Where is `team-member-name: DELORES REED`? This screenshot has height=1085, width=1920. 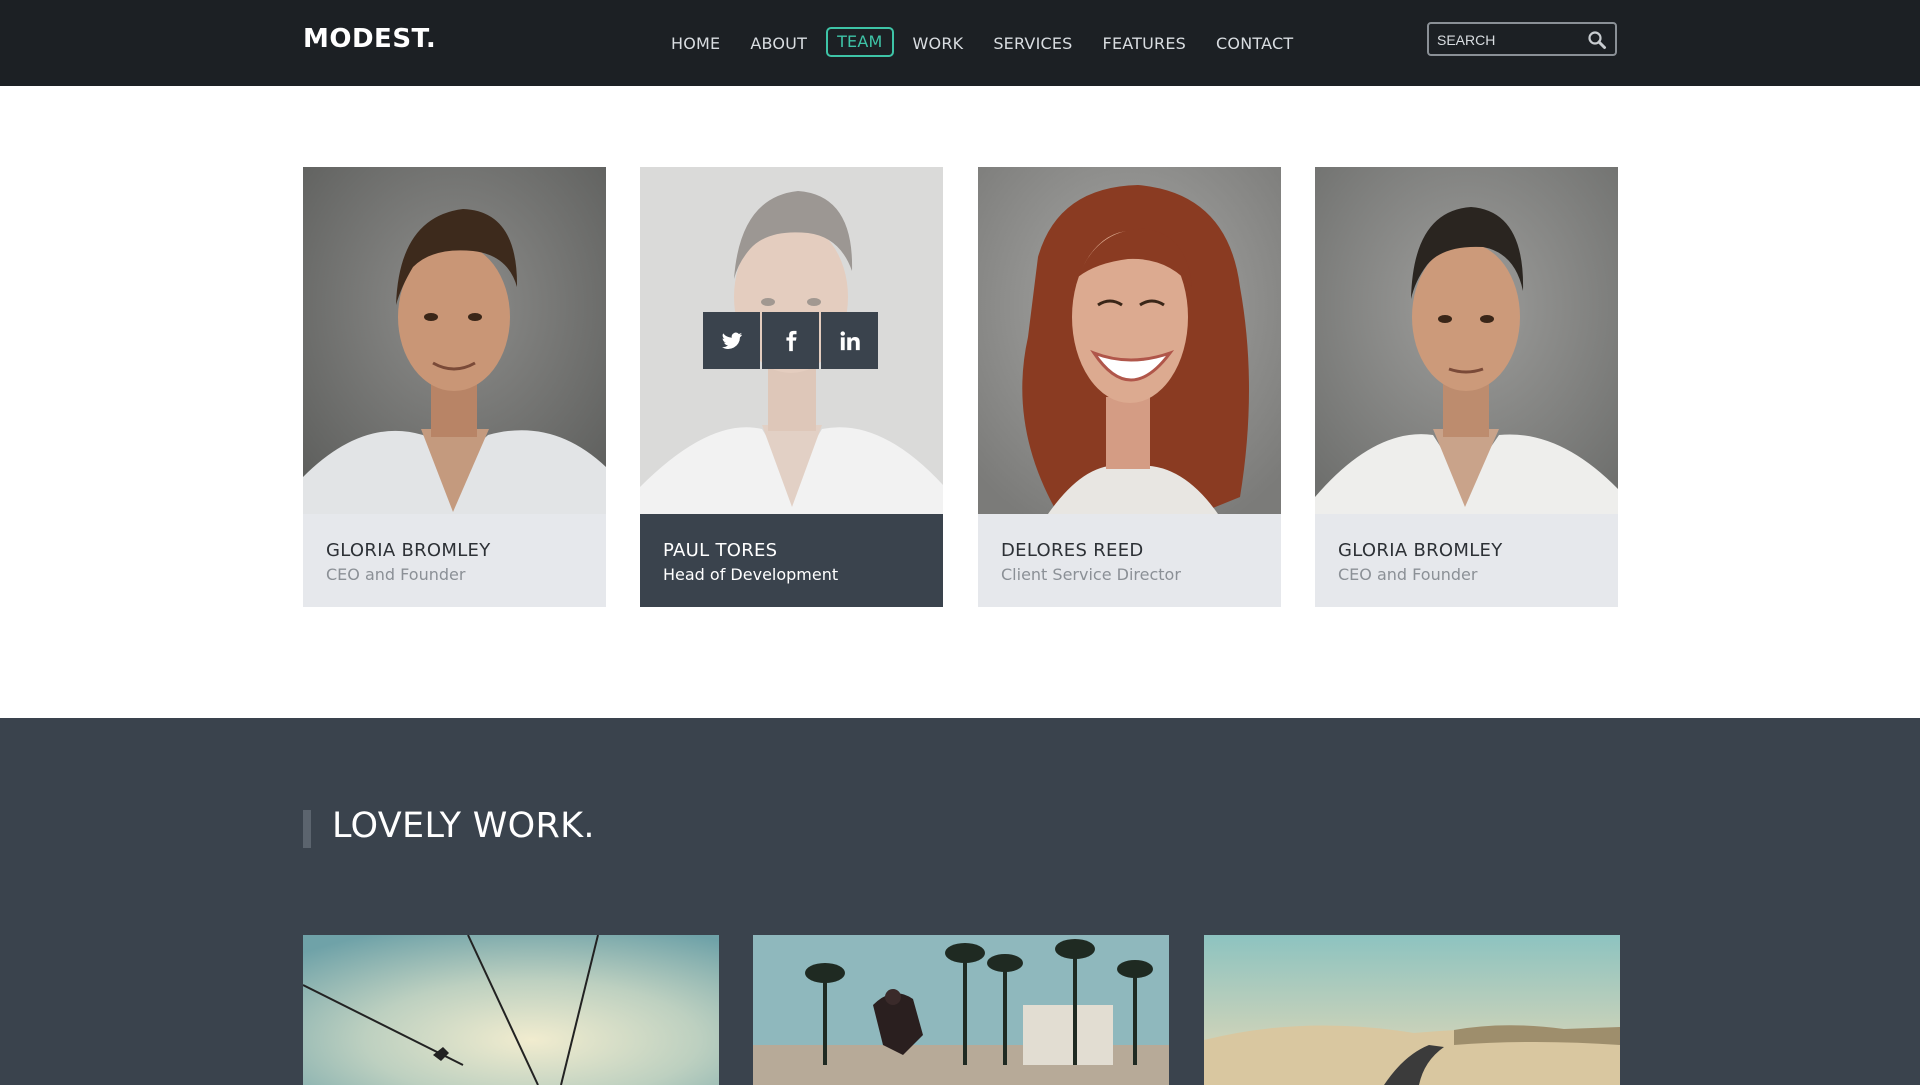
team-member-name: DELORES REED is located at coordinates (1072, 550).